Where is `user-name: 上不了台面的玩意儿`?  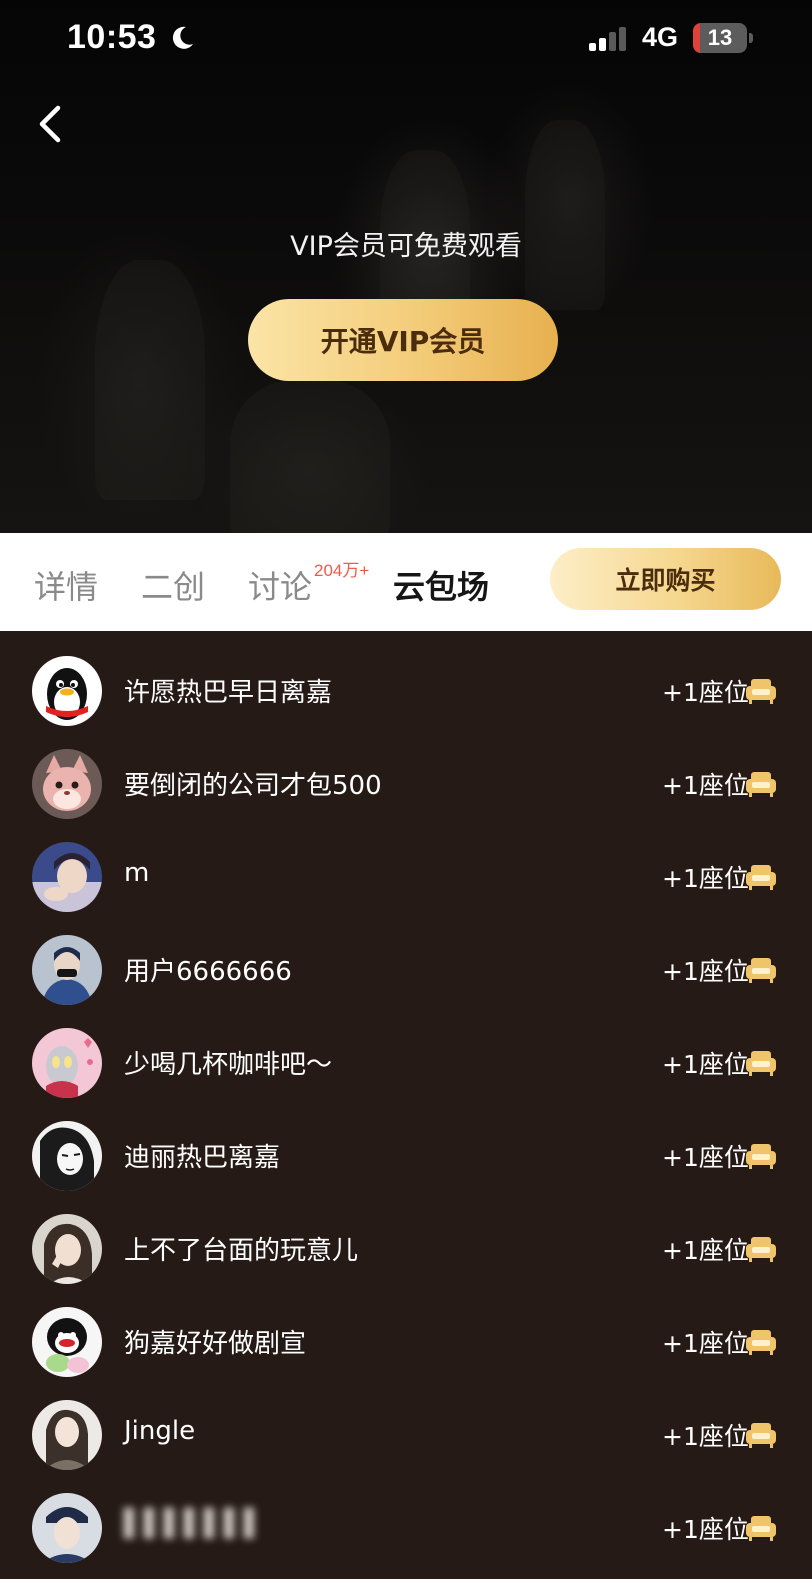
user-name: 上不了台面的玩意儿 is located at coordinates (241, 1251).